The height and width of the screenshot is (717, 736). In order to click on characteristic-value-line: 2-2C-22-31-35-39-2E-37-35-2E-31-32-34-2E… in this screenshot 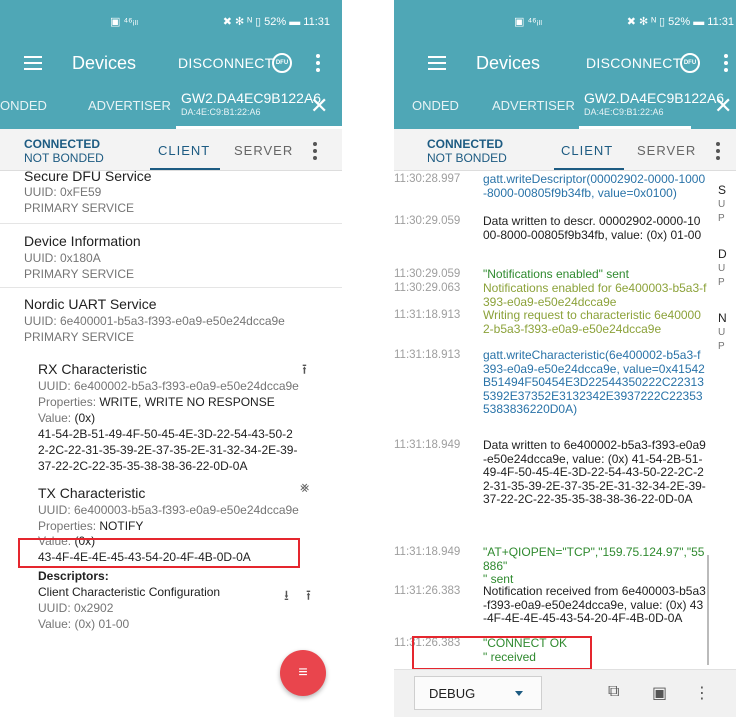, I will do `click(168, 450)`.